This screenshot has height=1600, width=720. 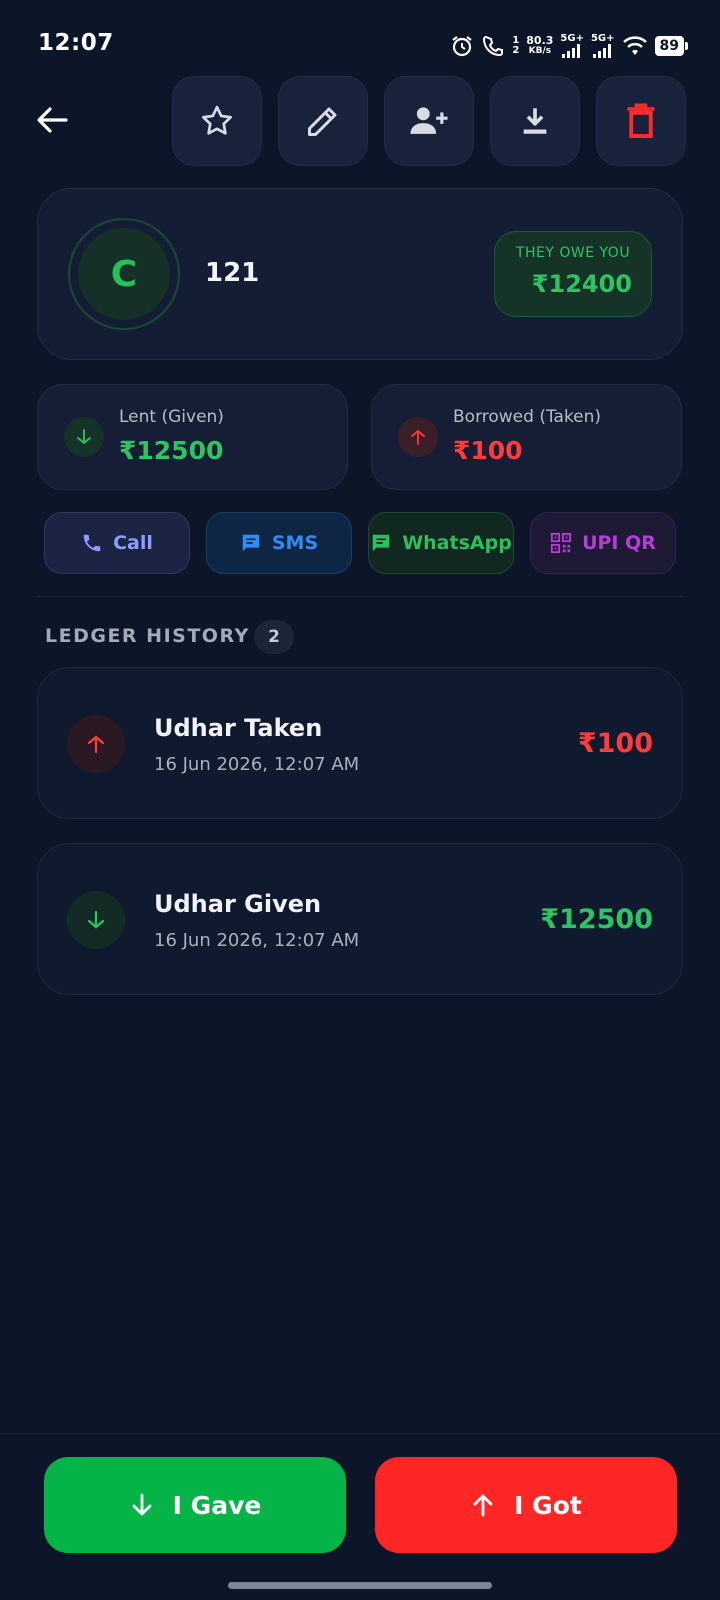 What do you see at coordinates (217, 1505) in the screenshot?
I see `i-gave-label: I Gave` at bounding box center [217, 1505].